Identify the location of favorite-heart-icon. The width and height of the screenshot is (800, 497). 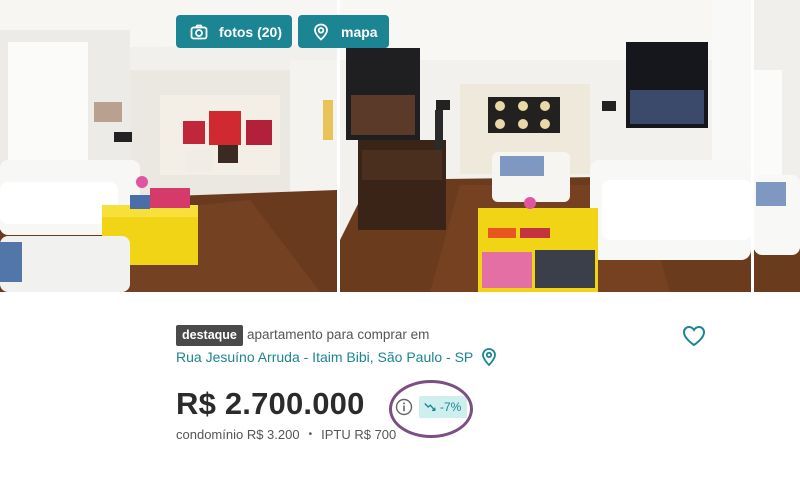
(694, 336).